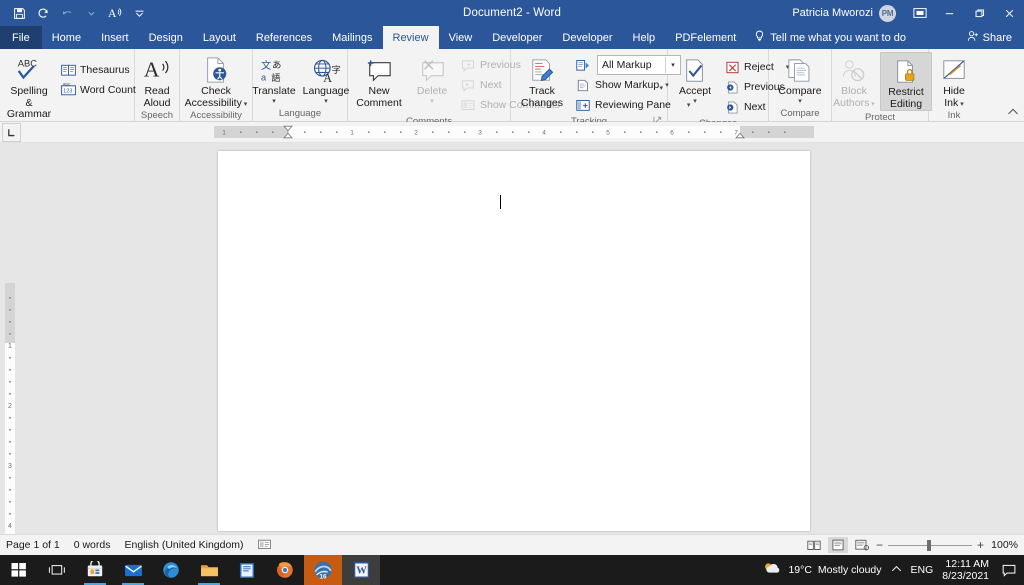  What do you see at coordinates (112, 13) in the screenshot?
I see `svg-text: A` at bounding box center [112, 13].